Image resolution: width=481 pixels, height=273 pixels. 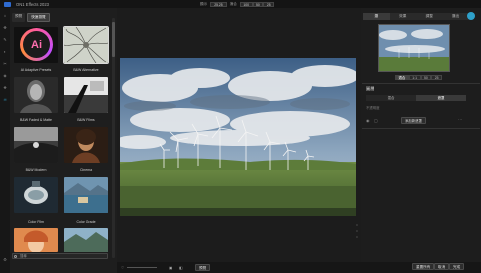 I want to click on nav-1to1-button: 1:1, so click(x=414, y=77).